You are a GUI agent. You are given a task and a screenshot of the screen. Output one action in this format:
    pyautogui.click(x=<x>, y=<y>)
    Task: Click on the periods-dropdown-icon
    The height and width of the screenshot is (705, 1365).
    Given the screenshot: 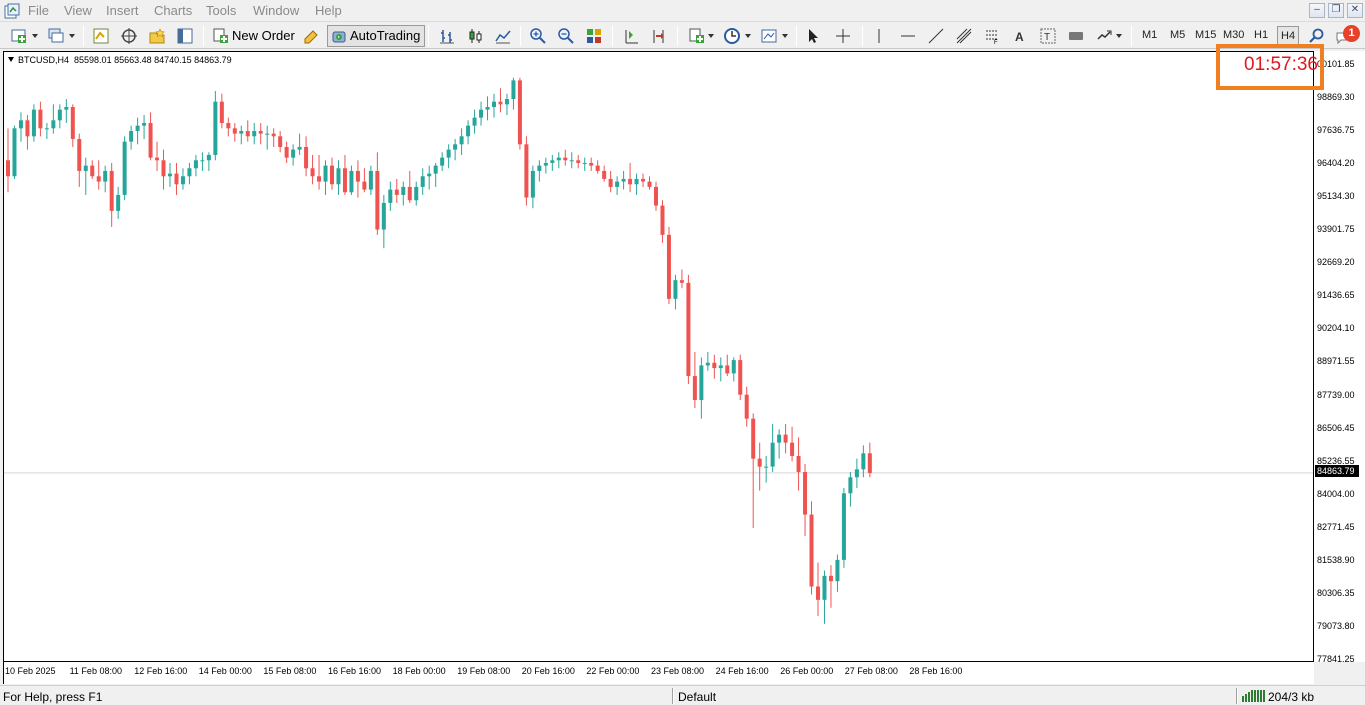 What is the action you would take?
    pyautogui.click(x=748, y=36)
    